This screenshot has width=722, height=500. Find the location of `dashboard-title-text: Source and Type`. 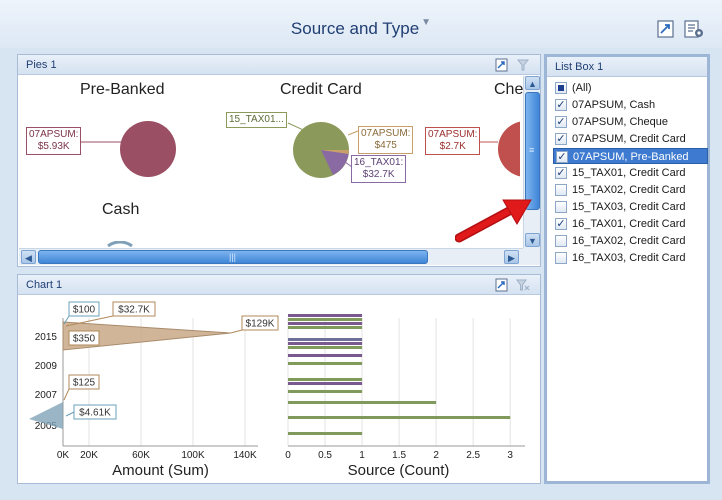

dashboard-title-text: Source and Type is located at coordinates (355, 28).